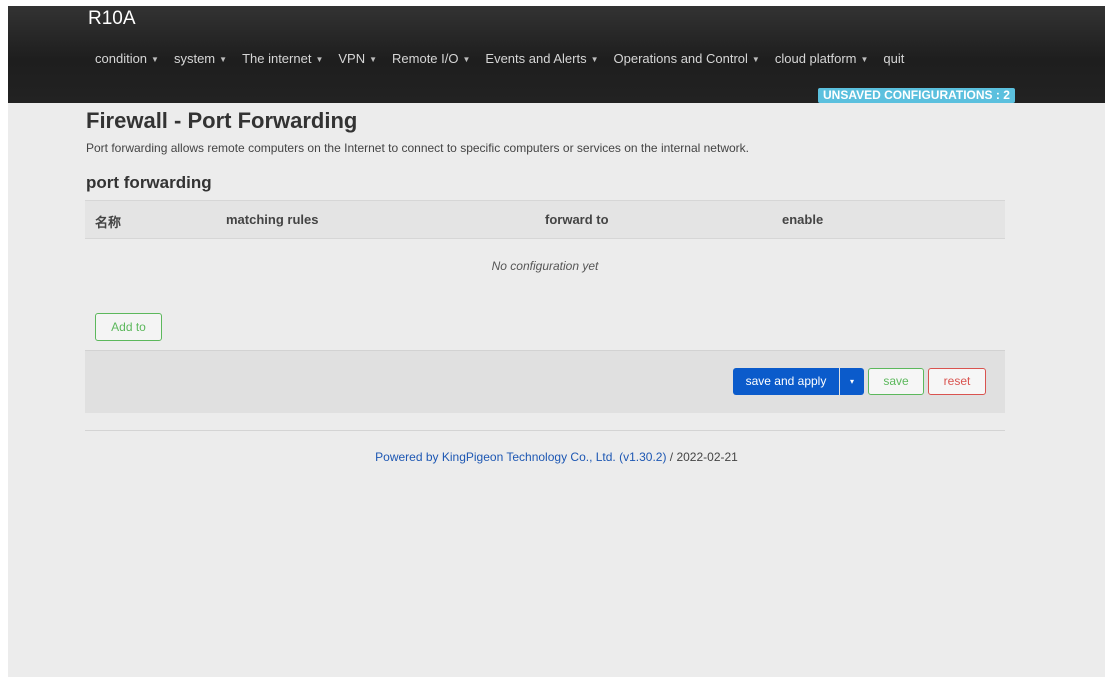 The width and height of the screenshot is (1105, 677). I want to click on menu-item-label: The internet, so click(277, 58).